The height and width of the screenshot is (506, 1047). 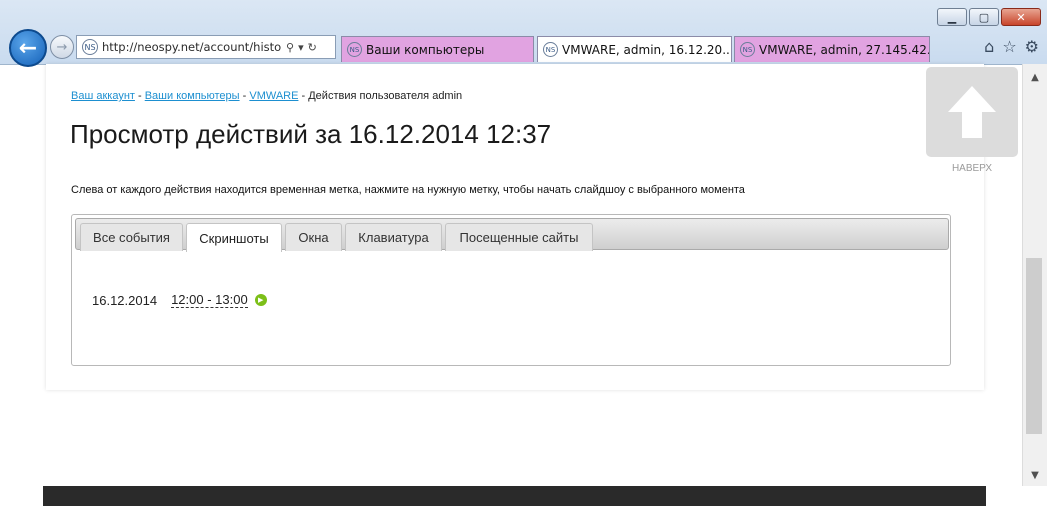 I want to click on favorites-star-icon: ☆, so click(x=1009, y=46).